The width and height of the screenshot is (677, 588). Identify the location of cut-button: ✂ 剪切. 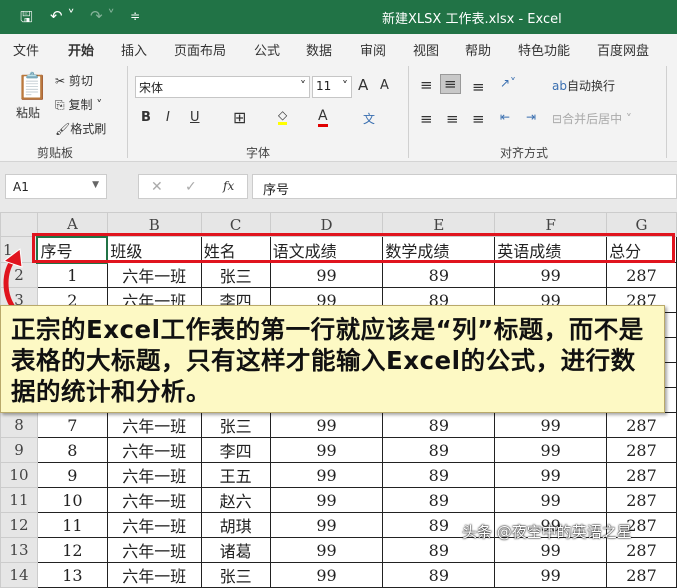
(74, 80).